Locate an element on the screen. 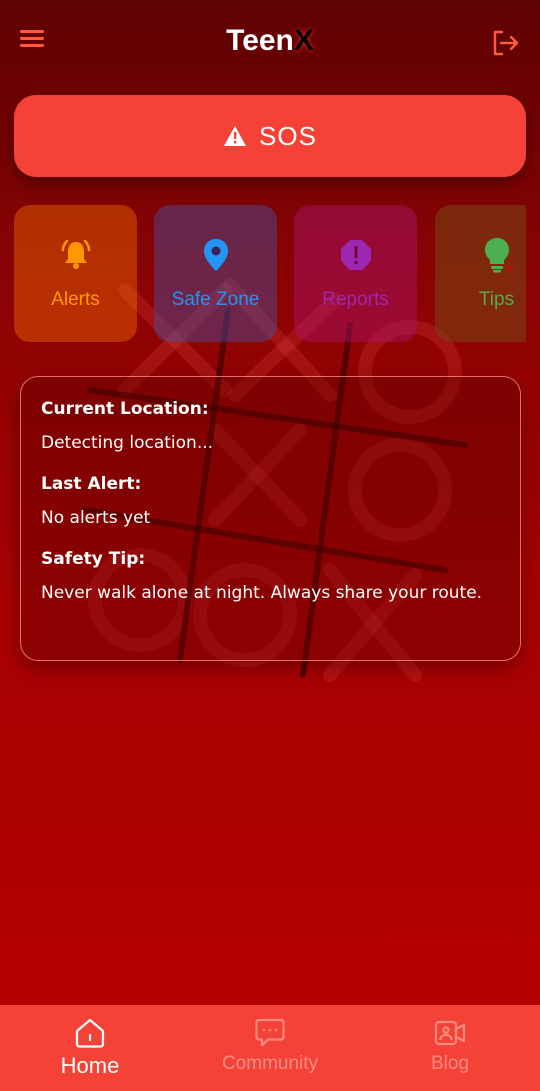 The width and height of the screenshot is (540, 1091). feature-card-reports: Reports is located at coordinates (355, 273).